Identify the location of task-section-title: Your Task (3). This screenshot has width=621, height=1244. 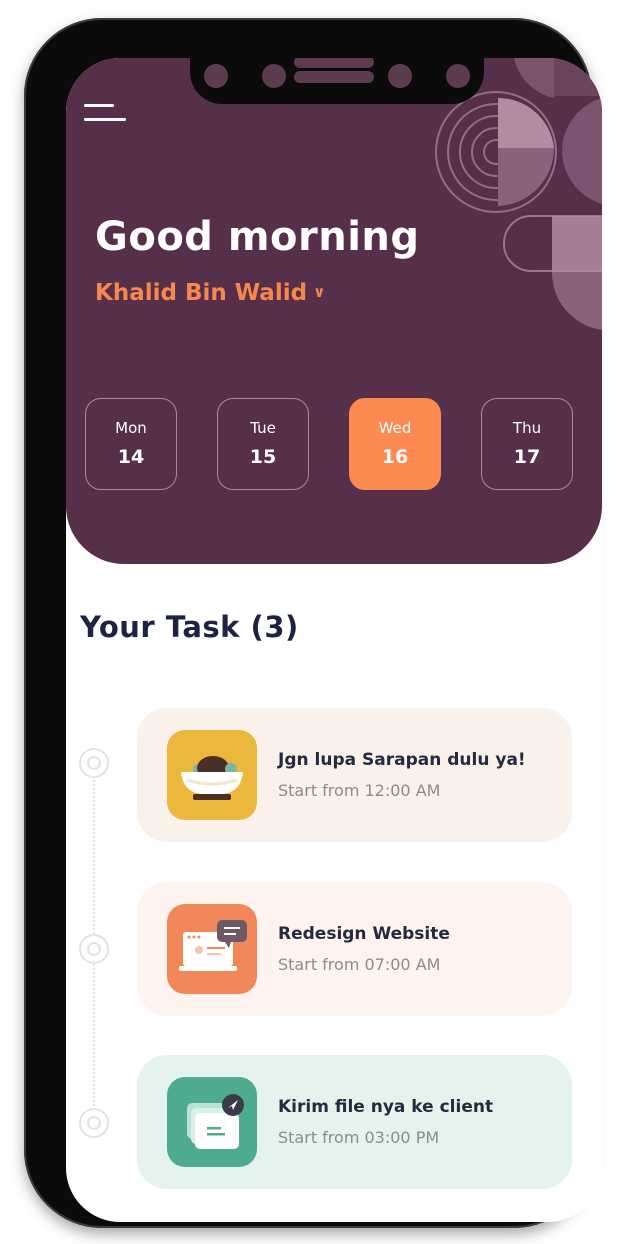
(189, 627).